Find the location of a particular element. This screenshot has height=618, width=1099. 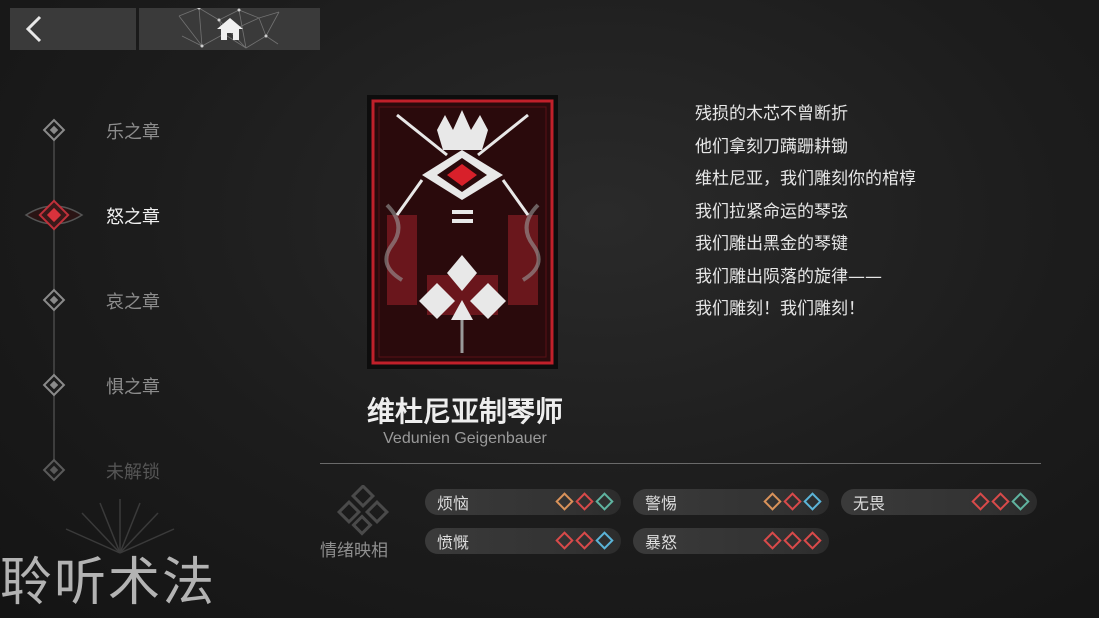

emotion-tag: 暴怒 is located at coordinates (731, 541).